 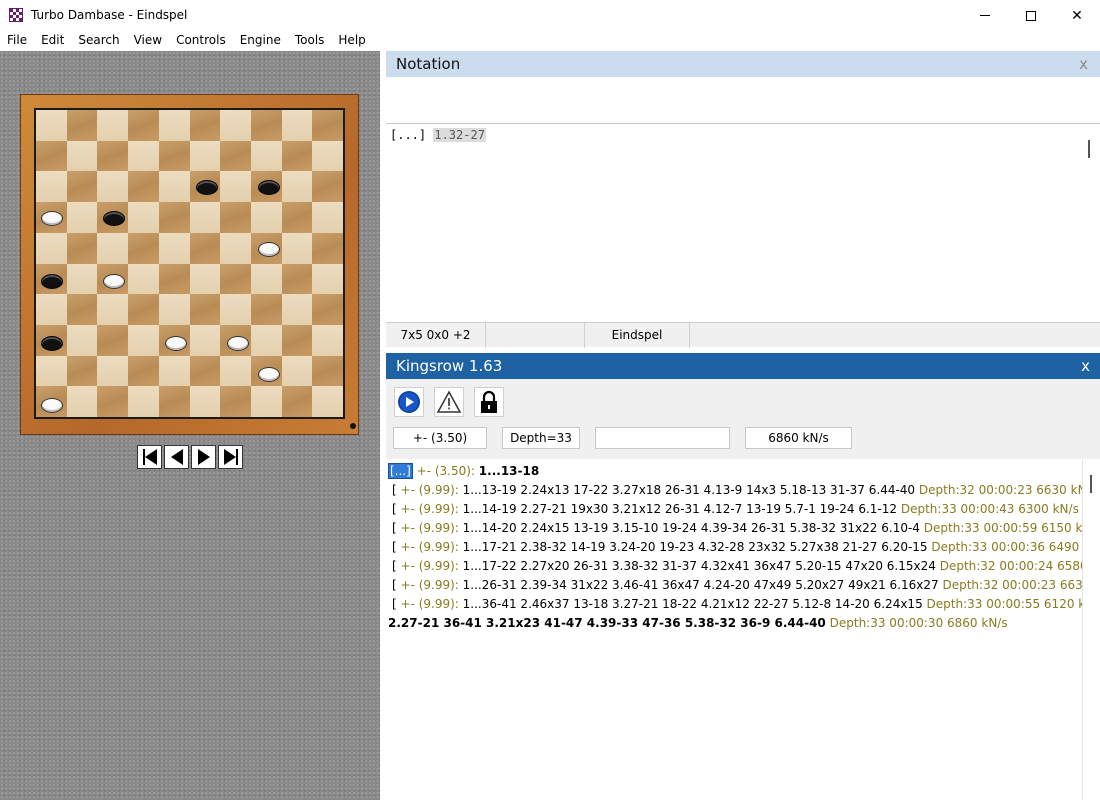 What do you see at coordinates (550, 15) in the screenshot?
I see `title-bar: Turbo Dambase - Eindspel ✕` at bounding box center [550, 15].